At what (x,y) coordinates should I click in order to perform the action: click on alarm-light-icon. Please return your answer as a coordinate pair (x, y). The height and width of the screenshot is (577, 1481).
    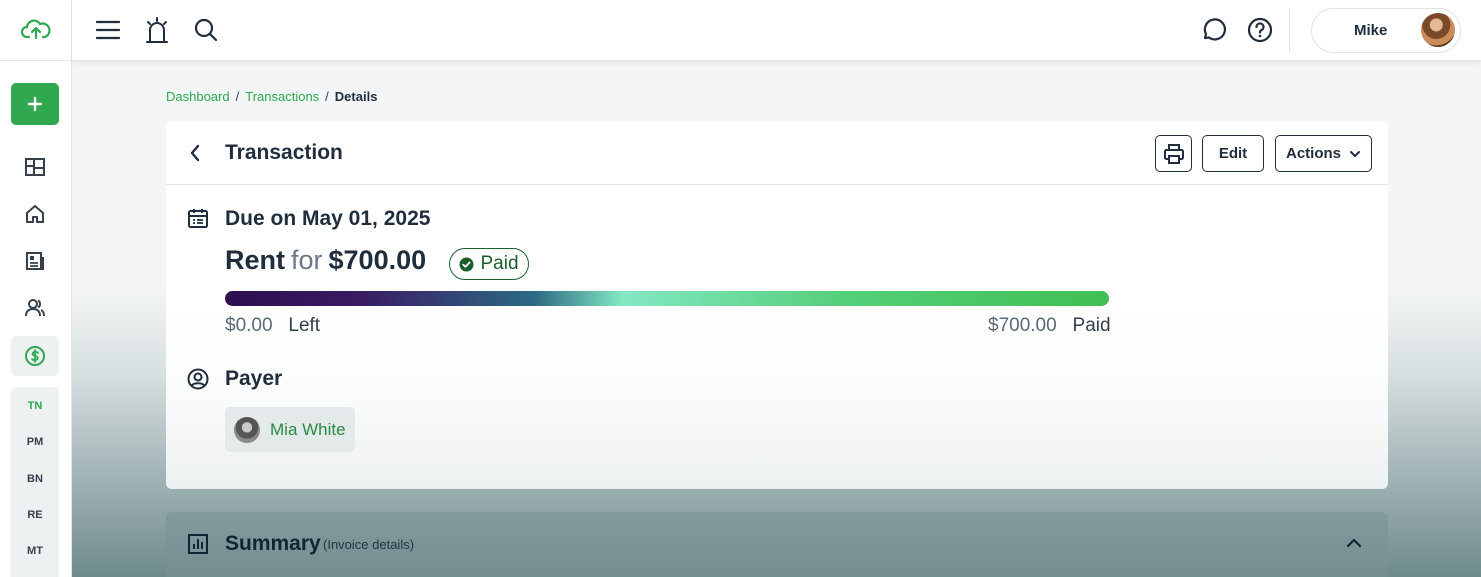
    Looking at the image, I should click on (157, 30).